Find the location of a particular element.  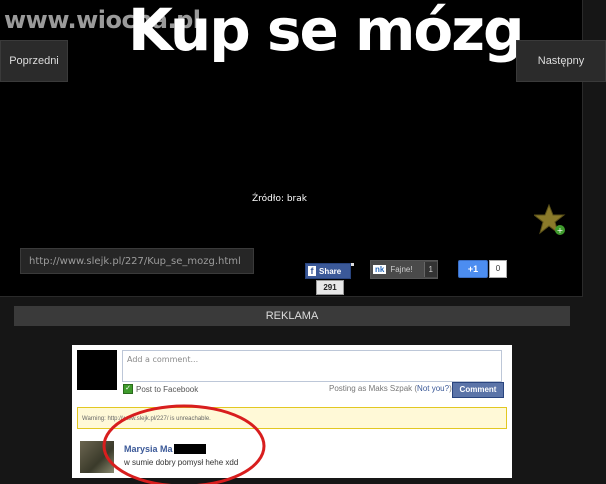

facebook-share-button: f Share is located at coordinates (328, 271).